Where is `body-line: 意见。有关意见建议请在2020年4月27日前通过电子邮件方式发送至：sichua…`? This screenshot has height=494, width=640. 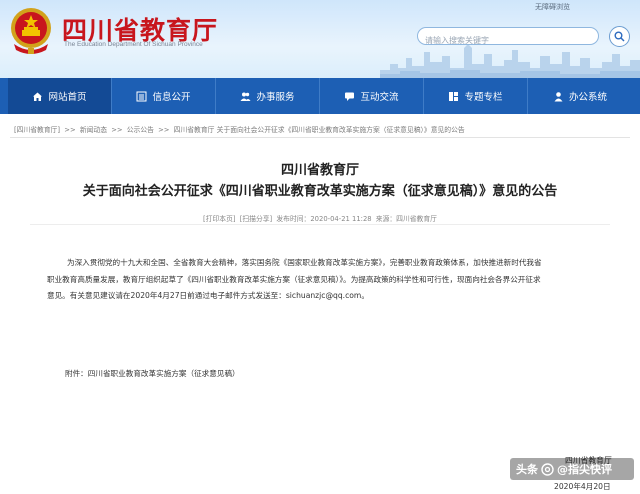
body-line: 意见。有关意见建议请在2020年4月27日前通过电子邮件方式发送至：sichua… is located at coordinates (208, 295).